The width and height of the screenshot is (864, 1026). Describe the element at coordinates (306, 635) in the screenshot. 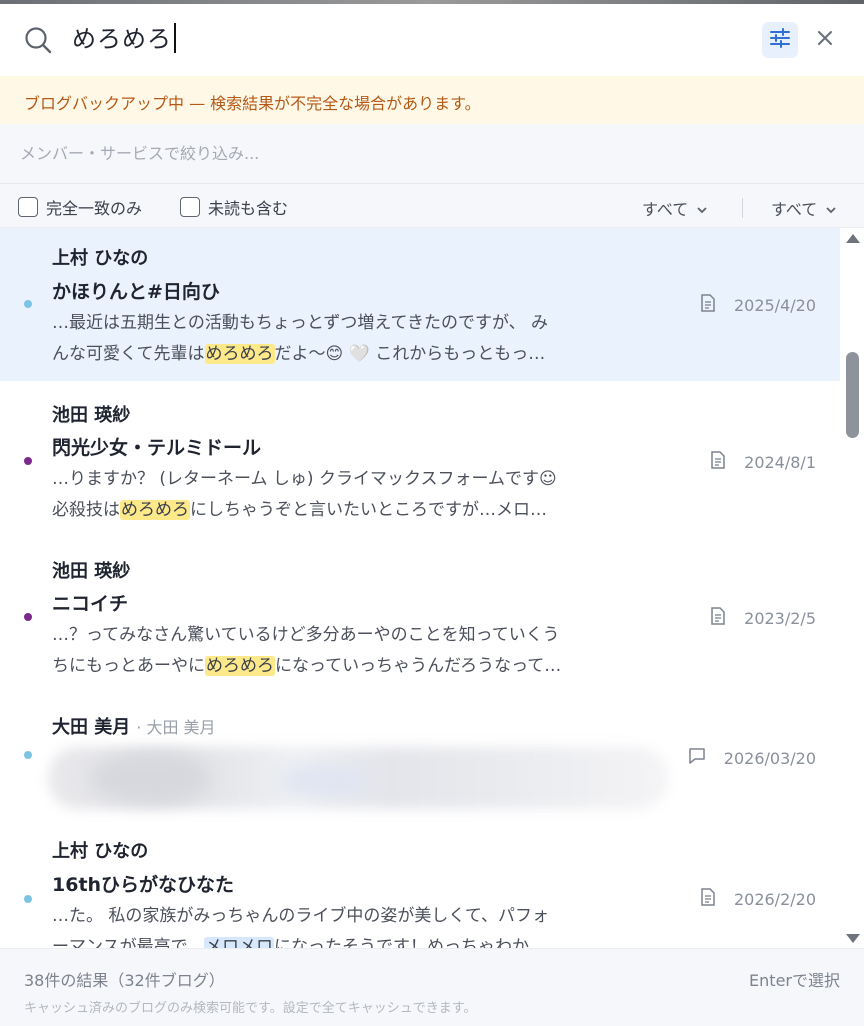

I see `snippet-line: …？ってみなさん驚いているけど多分あーやのことを知っていくう` at that location.